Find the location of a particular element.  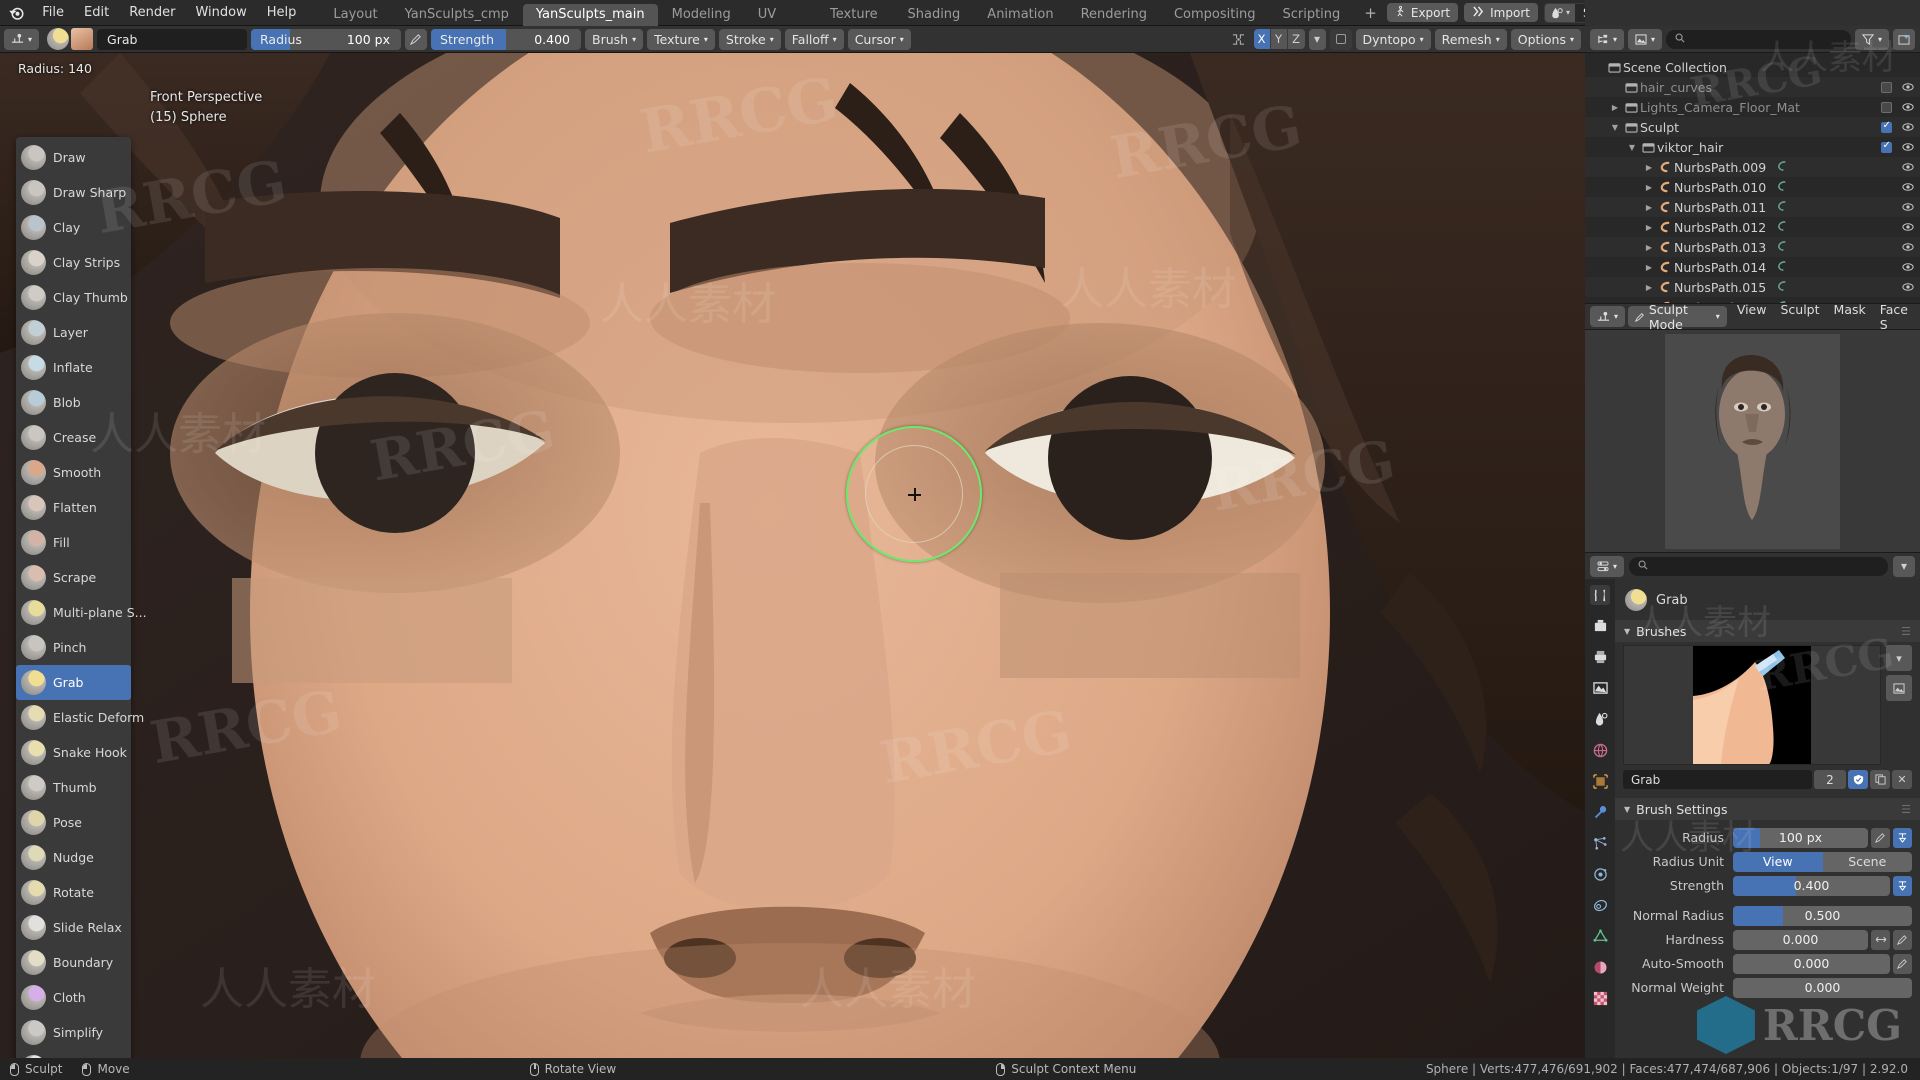

menu-falloff: Falloff ▾ is located at coordinates (814, 39).